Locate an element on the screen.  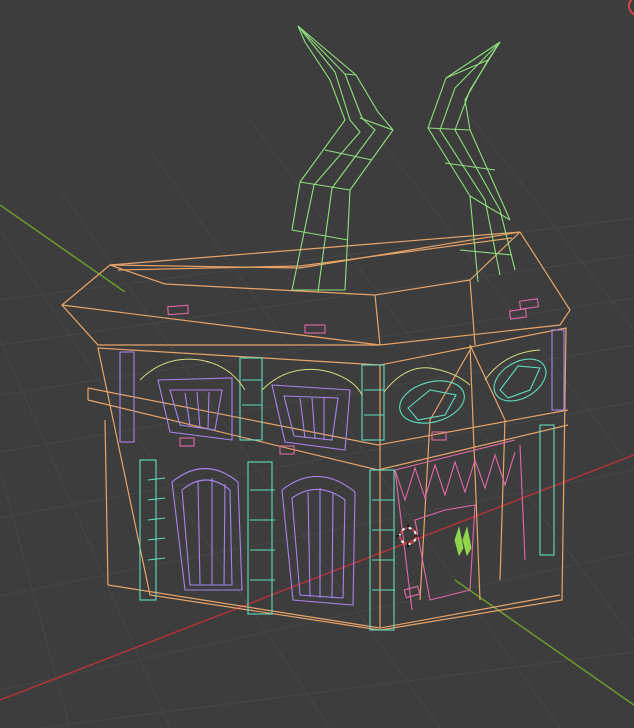
lower-window-left is located at coordinates (207, 529).